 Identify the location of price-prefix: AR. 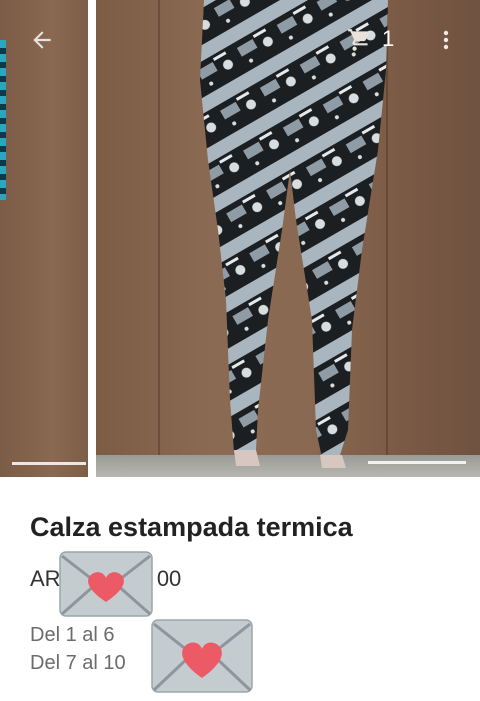
(45, 578).